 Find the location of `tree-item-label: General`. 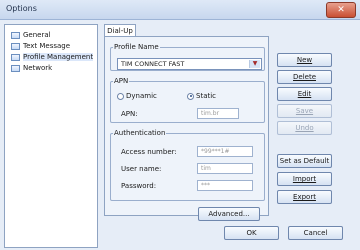

tree-item-label: General is located at coordinates (37, 35).